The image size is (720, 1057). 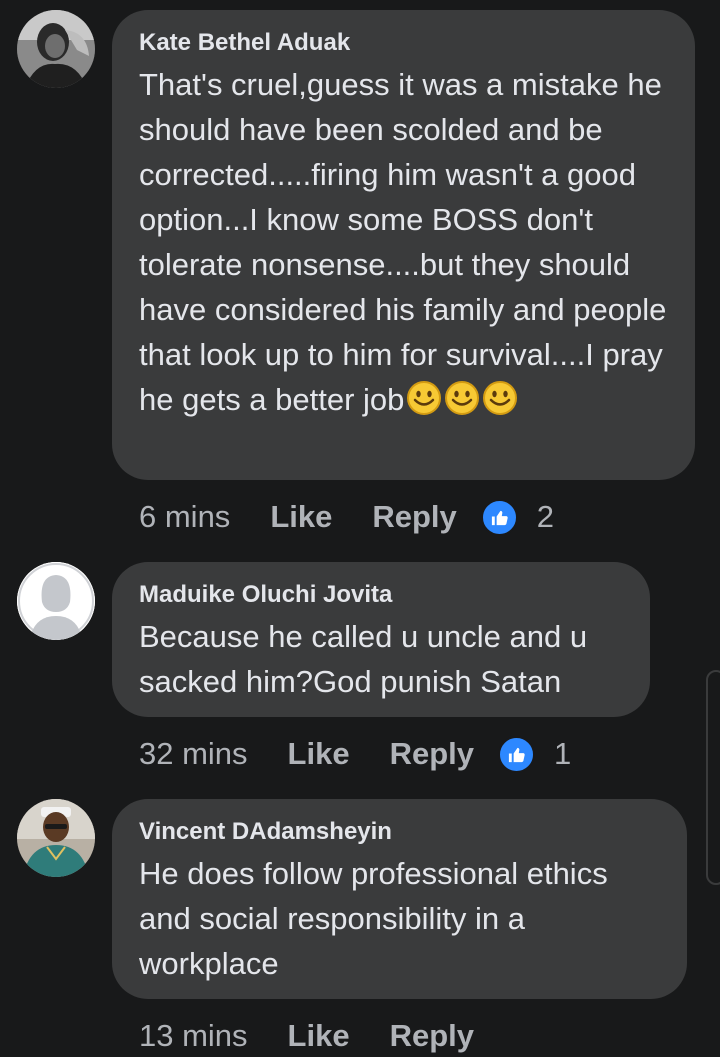 I want to click on reaction-summary: 2, so click(x=517, y=517).